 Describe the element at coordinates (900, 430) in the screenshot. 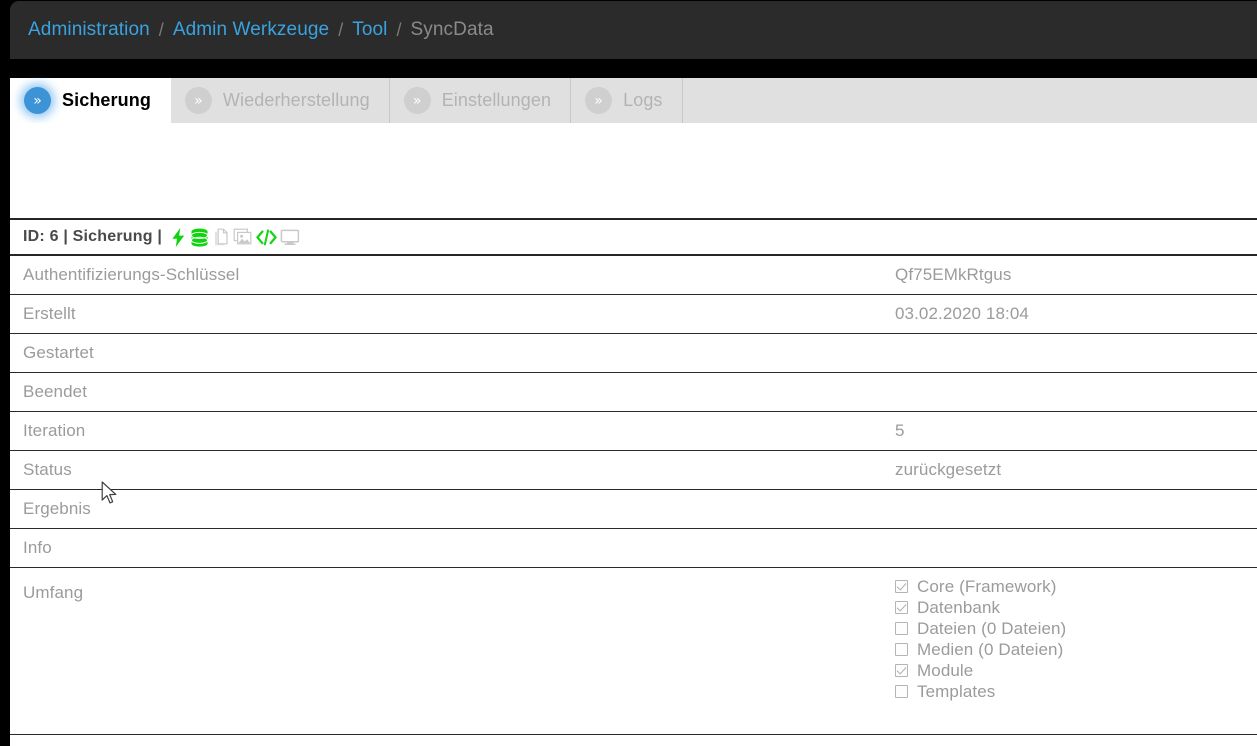

I see `row-value: 5` at that location.